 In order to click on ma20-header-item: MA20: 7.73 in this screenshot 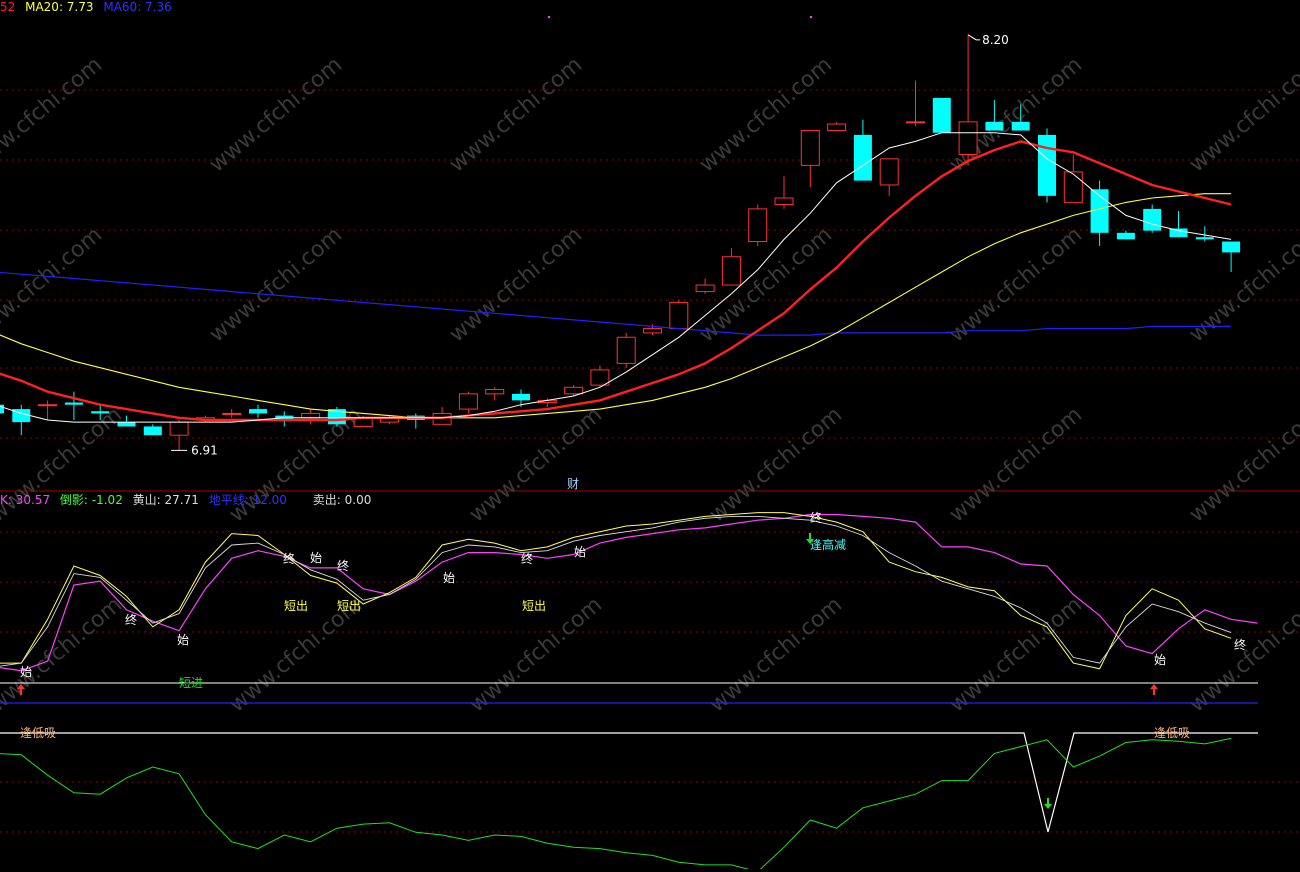, I will do `click(59, 7)`.